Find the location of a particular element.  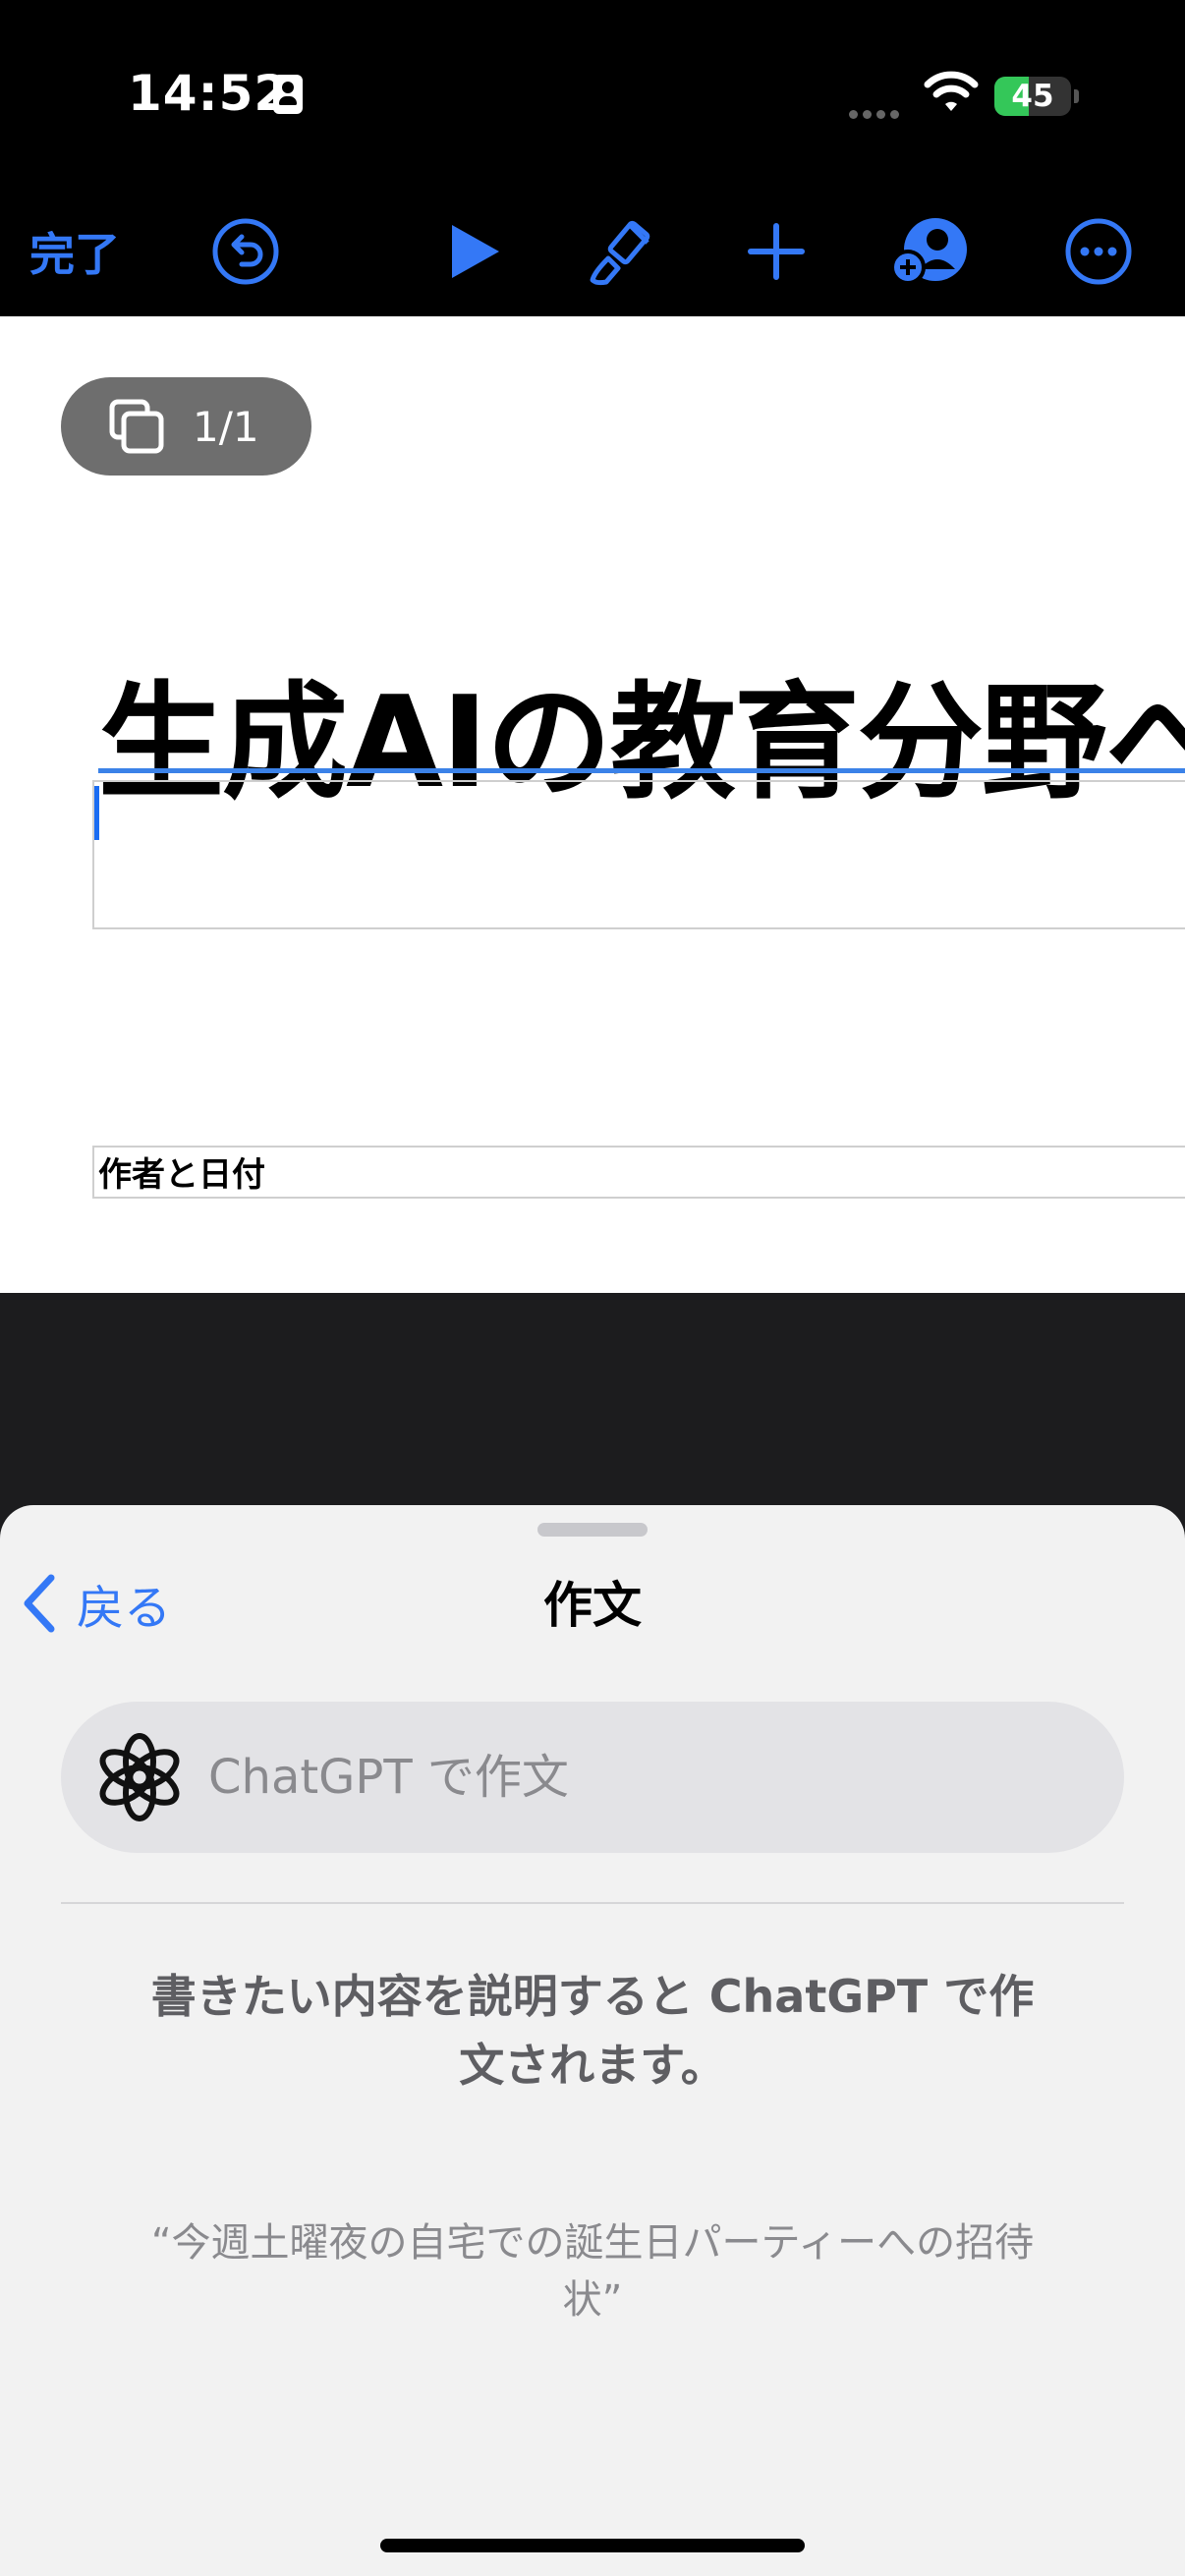

plus-icon is located at coordinates (777, 251).